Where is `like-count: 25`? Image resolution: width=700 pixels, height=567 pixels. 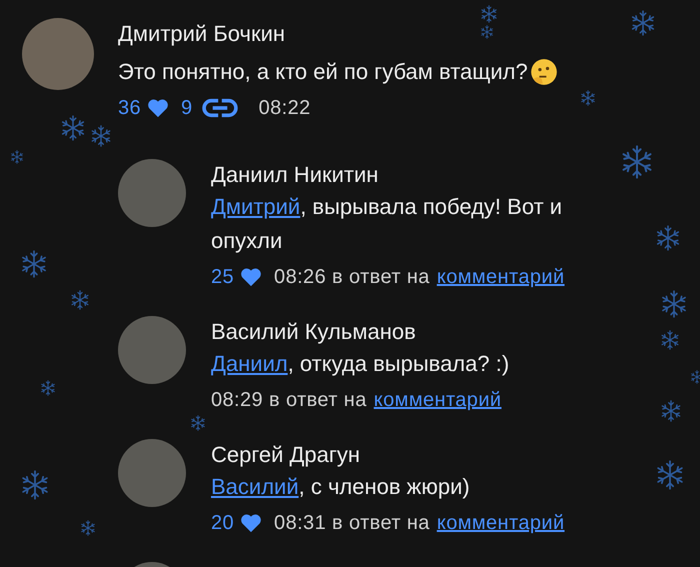
like-count: 25 is located at coordinates (222, 277).